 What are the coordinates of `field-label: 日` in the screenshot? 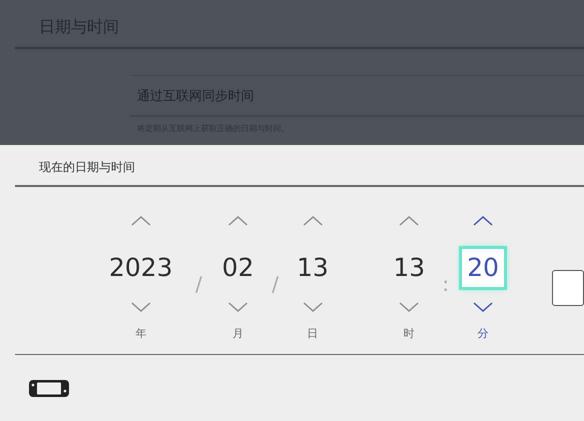 It's located at (312, 333).